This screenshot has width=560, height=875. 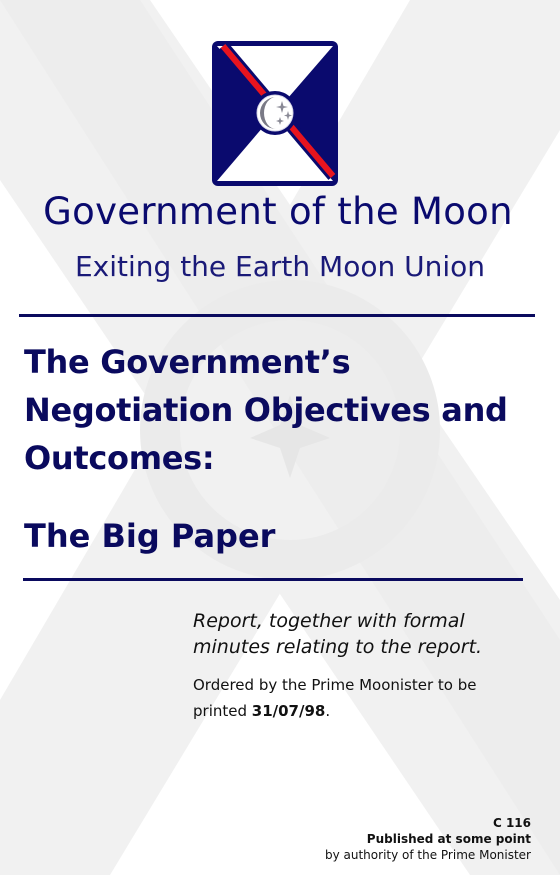 What do you see at coordinates (275, 113) in the screenshot?
I see `moon-crest-icon` at bounding box center [275, 113].